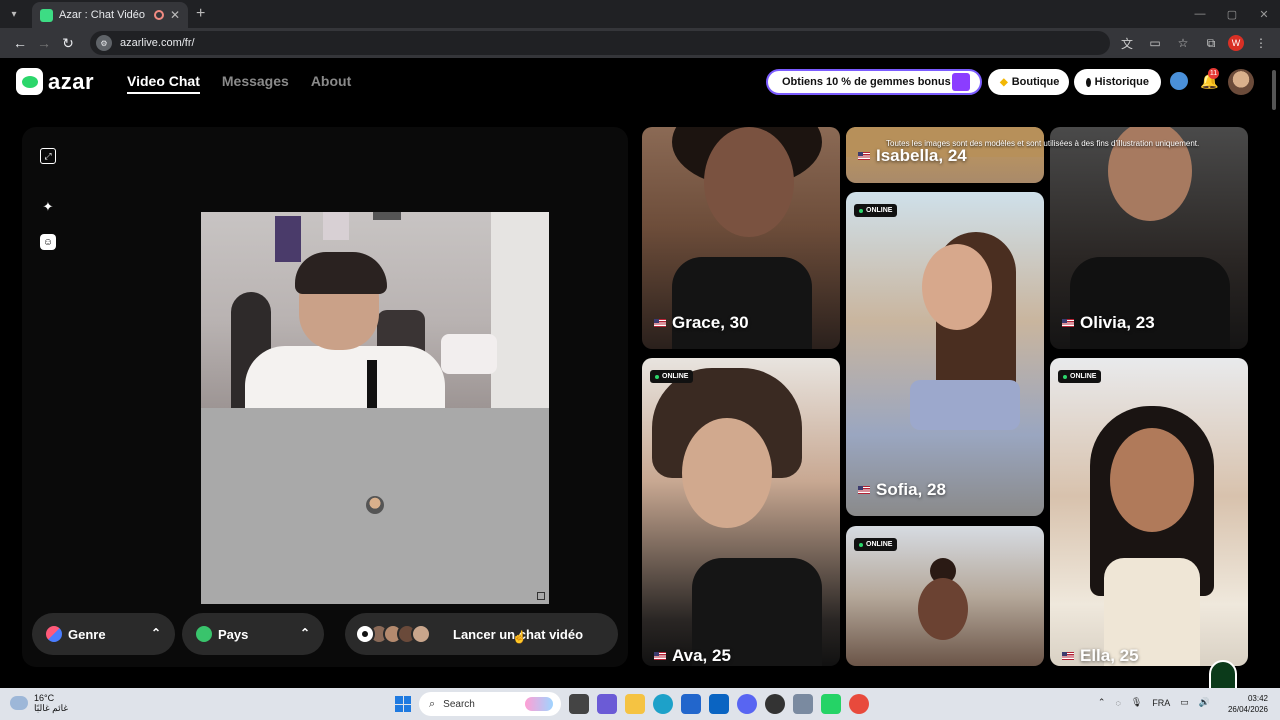  I want to click on minimize-button: —, so click(1200, 14).